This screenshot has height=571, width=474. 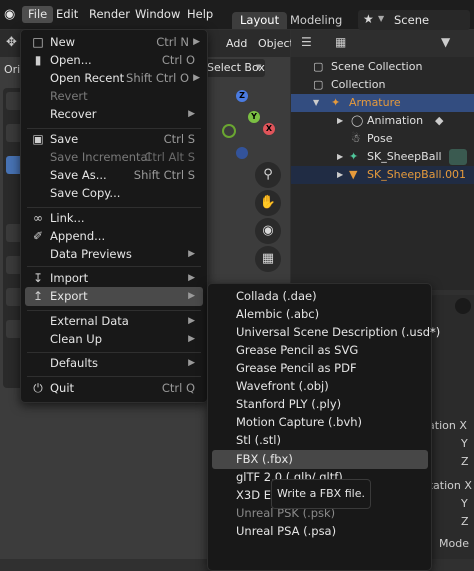 I want to click on export-stl: Stl (.stl), so click(x=320, y=440).